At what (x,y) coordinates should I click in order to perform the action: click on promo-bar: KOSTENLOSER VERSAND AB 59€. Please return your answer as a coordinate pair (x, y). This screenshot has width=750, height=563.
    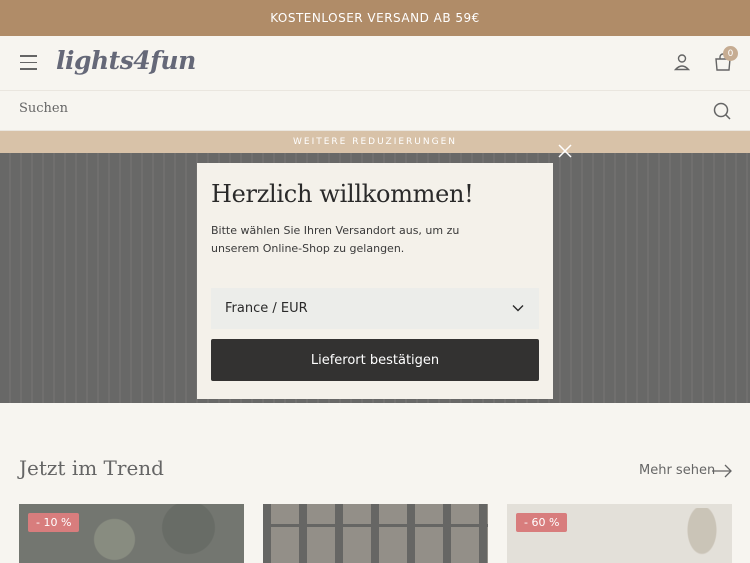
    Looking at the image, I should click on (375, 18).